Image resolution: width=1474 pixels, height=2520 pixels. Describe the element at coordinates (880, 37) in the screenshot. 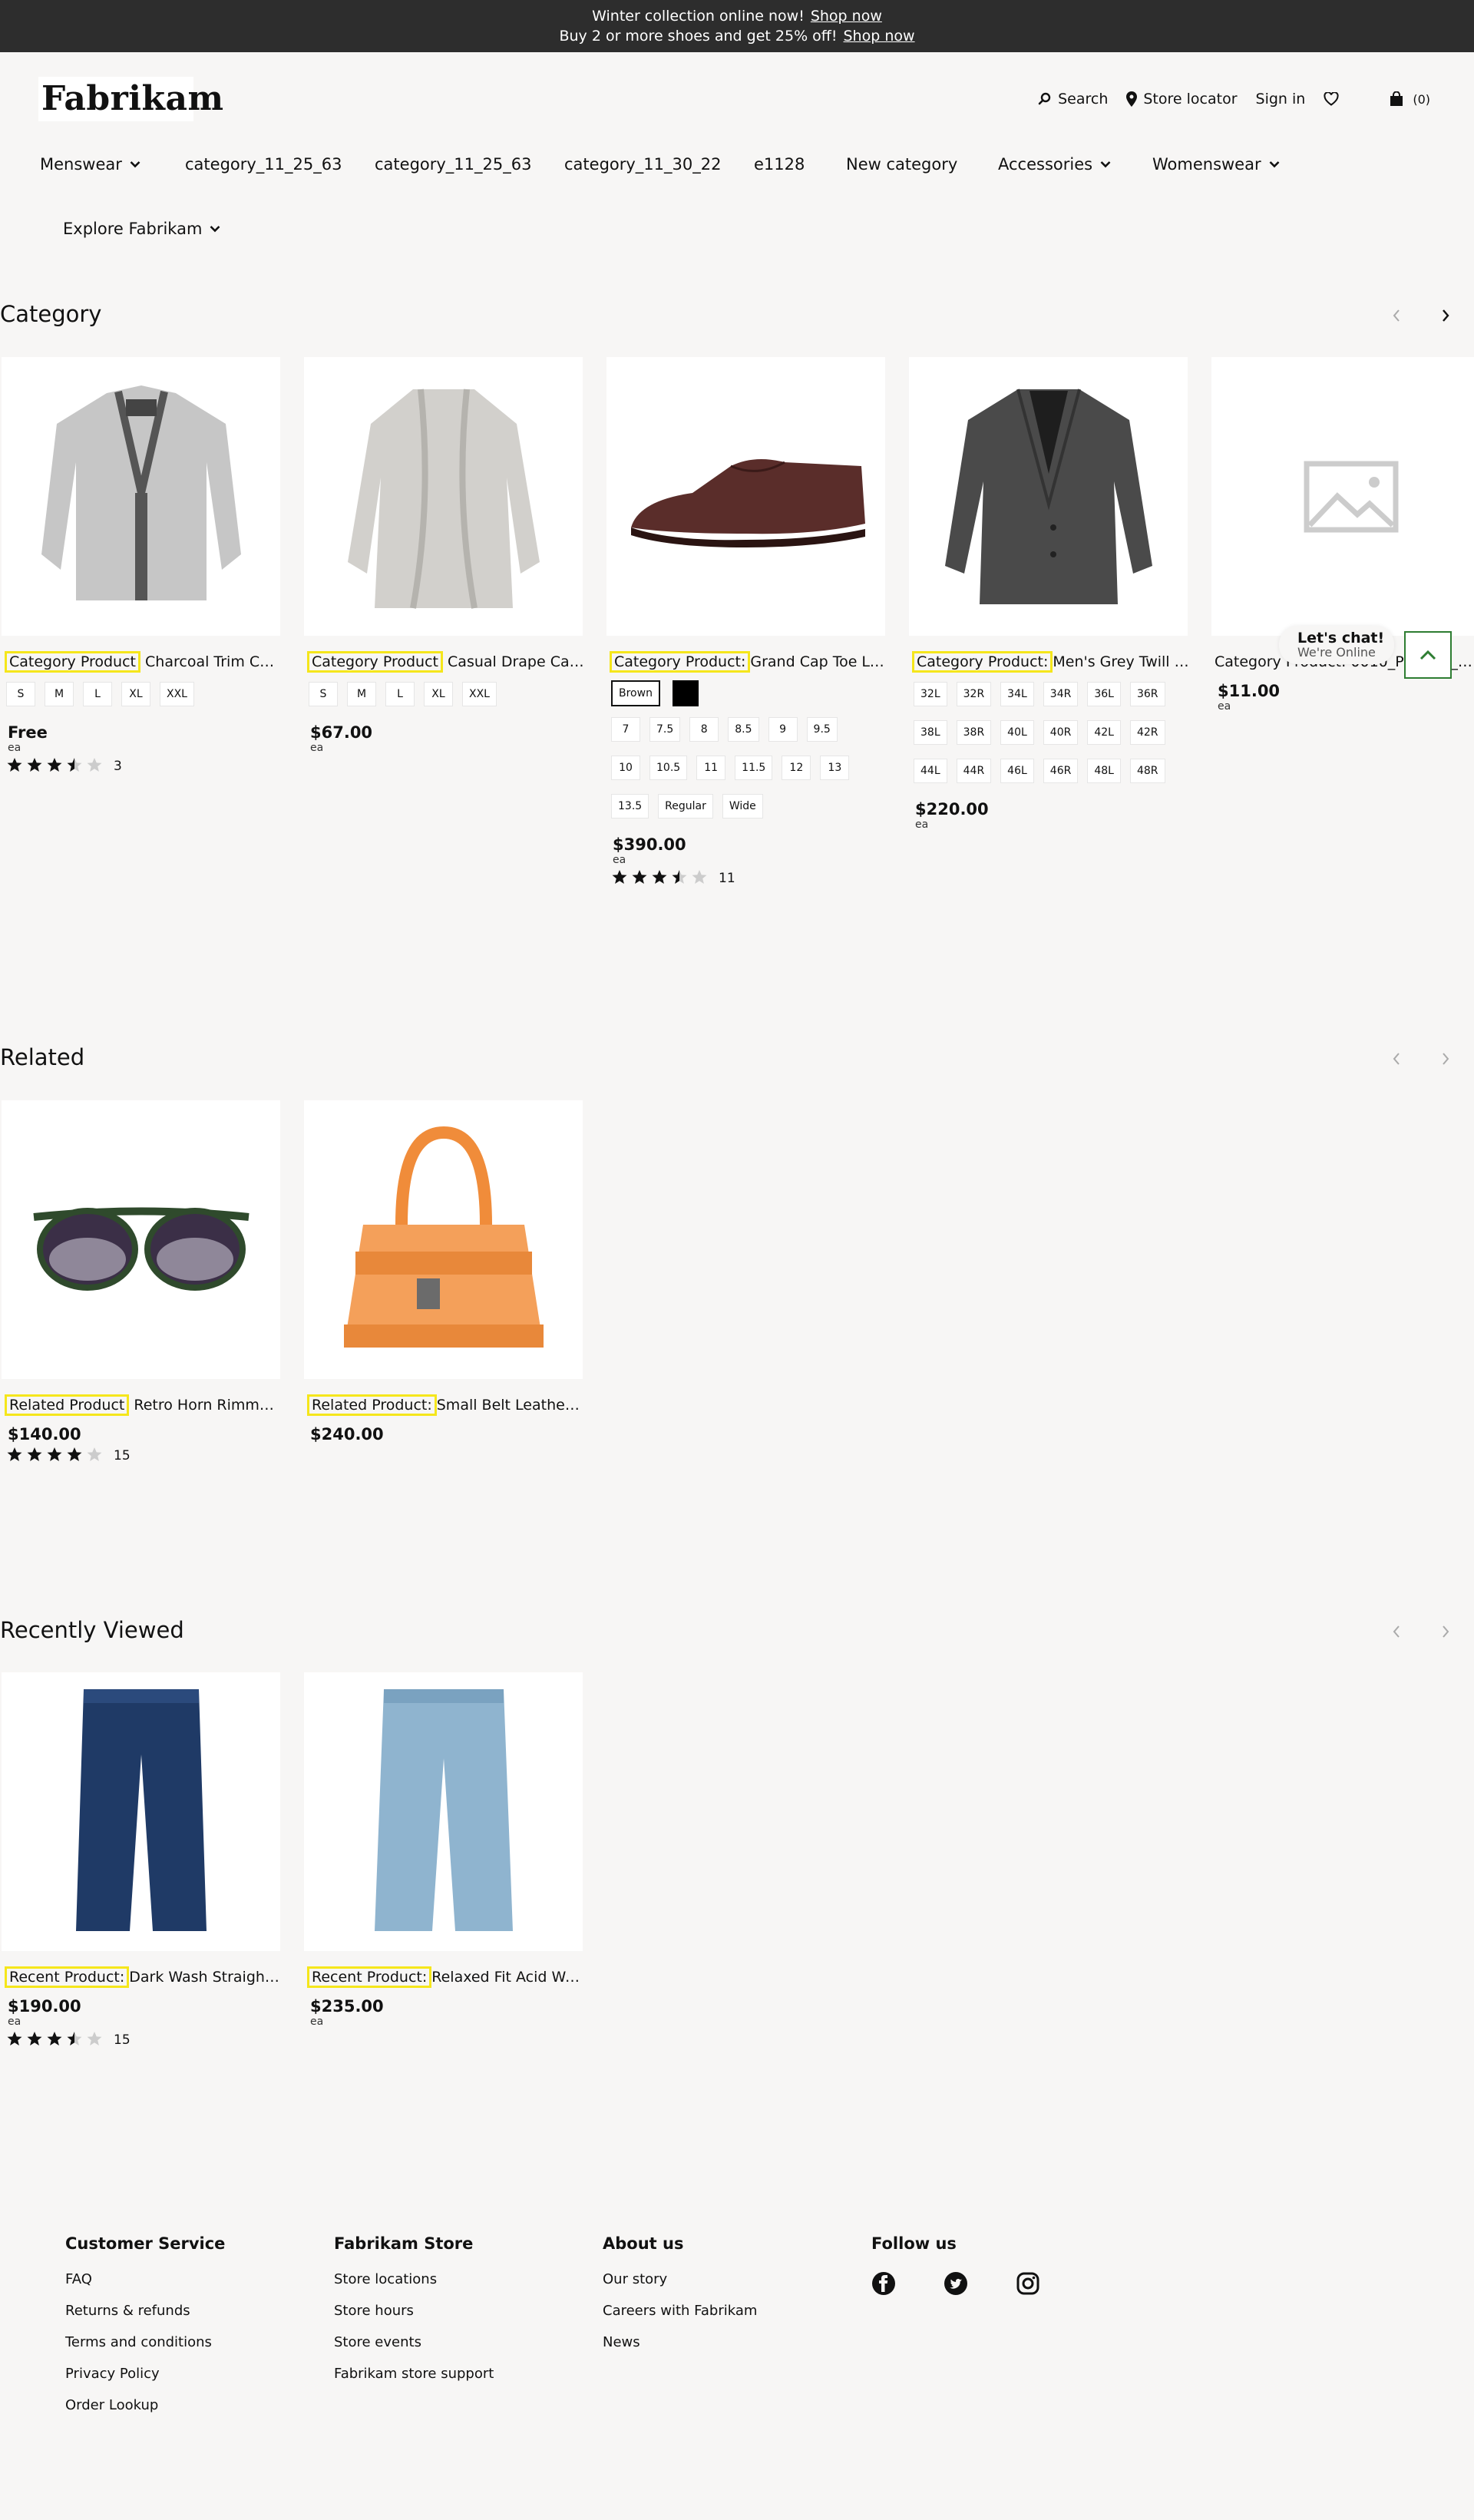

I see `shop-now-link-2: Shop now` at that location.